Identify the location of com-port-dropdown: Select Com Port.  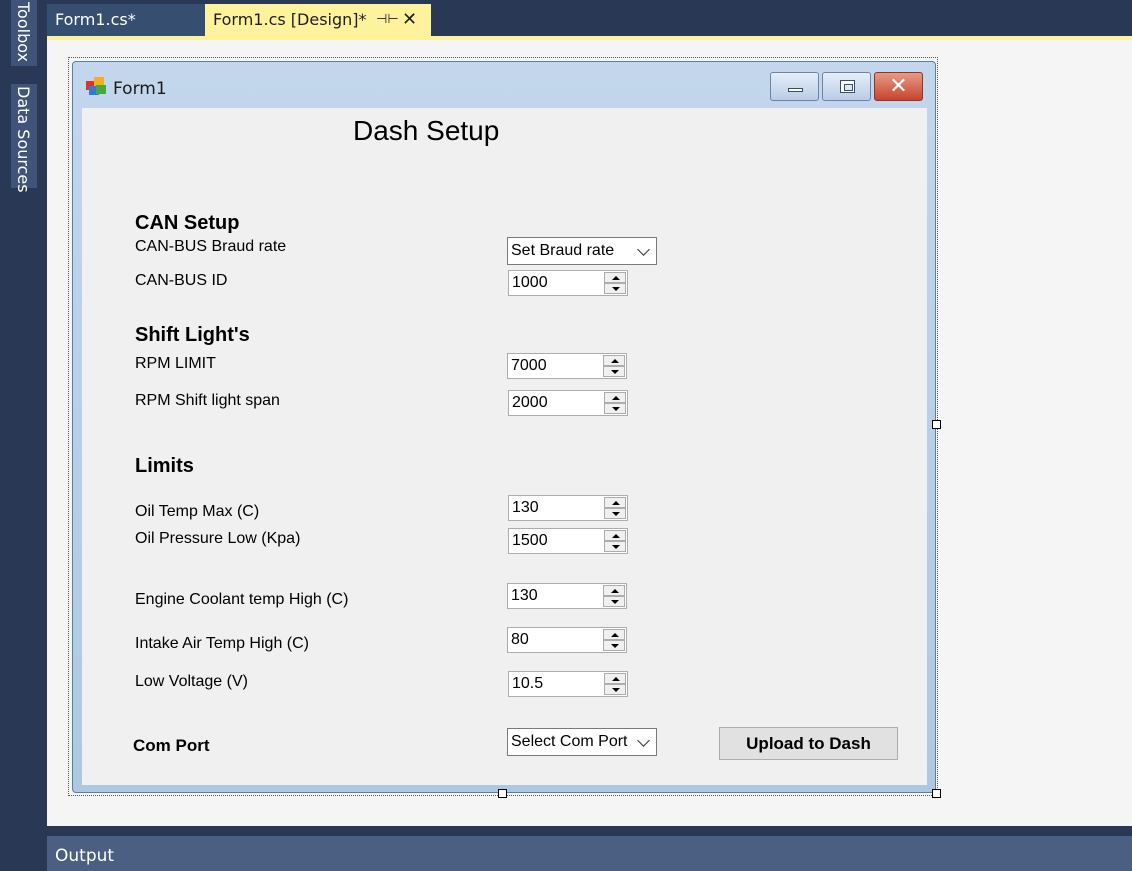
(582, 742).